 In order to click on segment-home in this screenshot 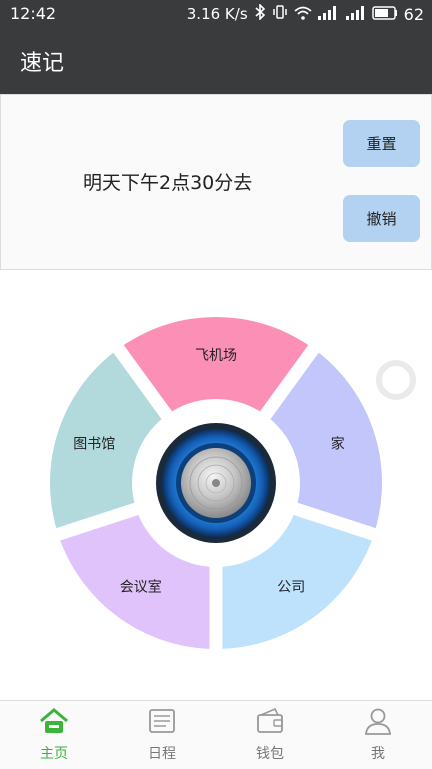, I will do `click(326, 440)`.